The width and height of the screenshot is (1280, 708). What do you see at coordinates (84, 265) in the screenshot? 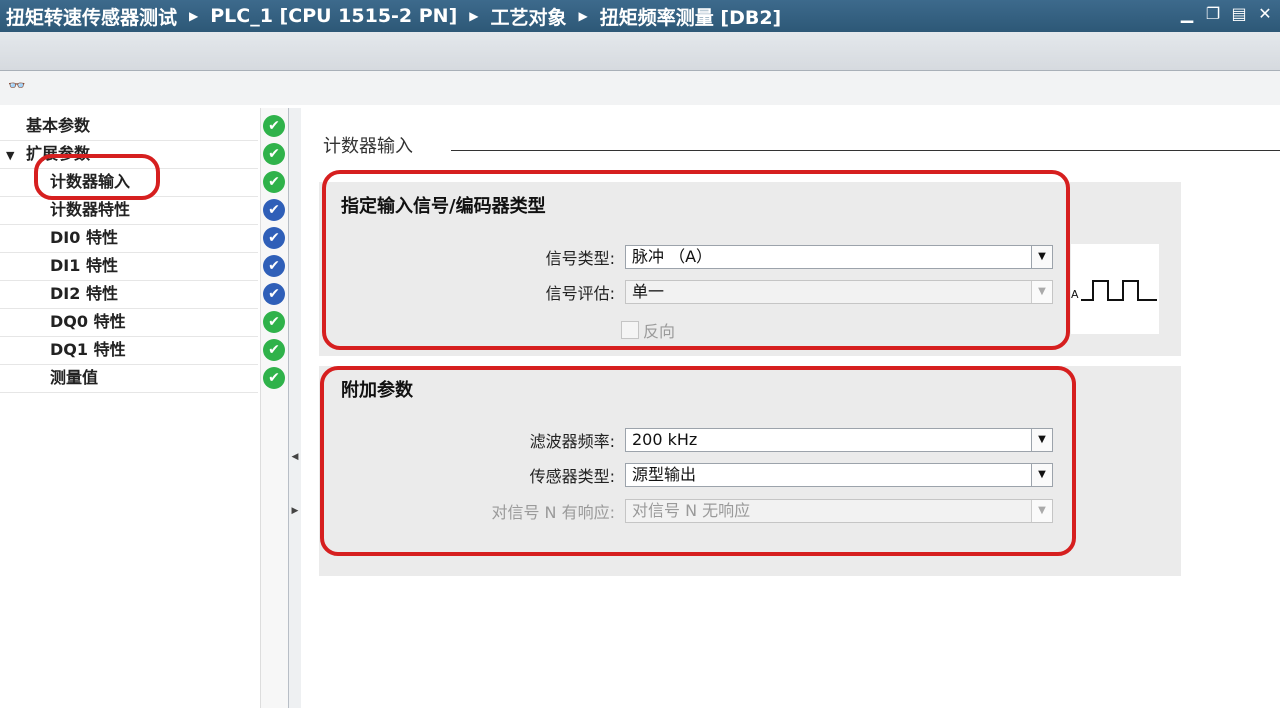
I see `nav-item-label: DI1 特性` at bounding box center [84, 265].